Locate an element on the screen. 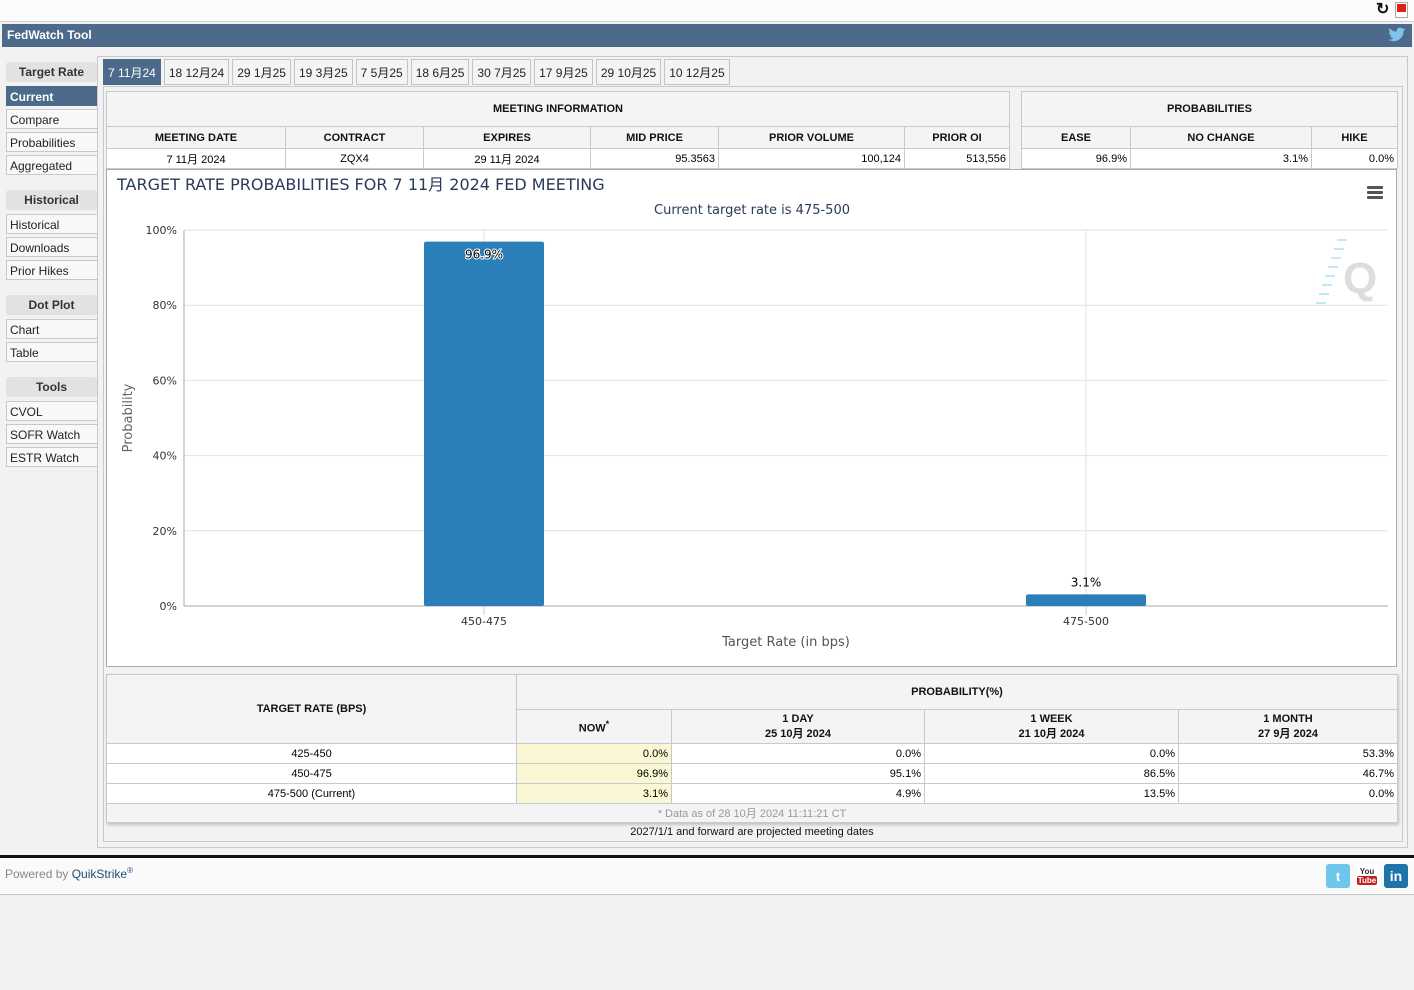 The image size is (1414, 990). sidebar-item-estr-watch: ESTR Watch is located at coordinates (51, 457).